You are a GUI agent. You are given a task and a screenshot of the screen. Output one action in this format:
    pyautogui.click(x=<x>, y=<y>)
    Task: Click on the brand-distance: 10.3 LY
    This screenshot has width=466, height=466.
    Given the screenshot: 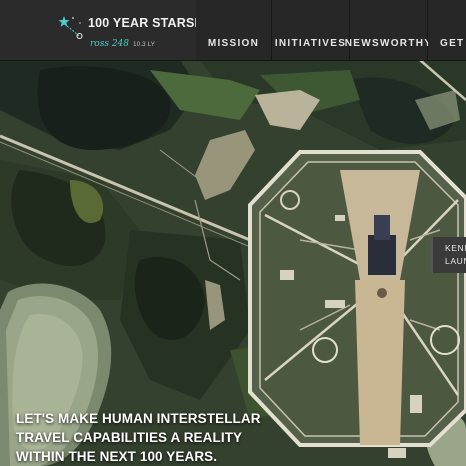 What is the action you would take?
    pyautogui.click(x=144, y=44)
    